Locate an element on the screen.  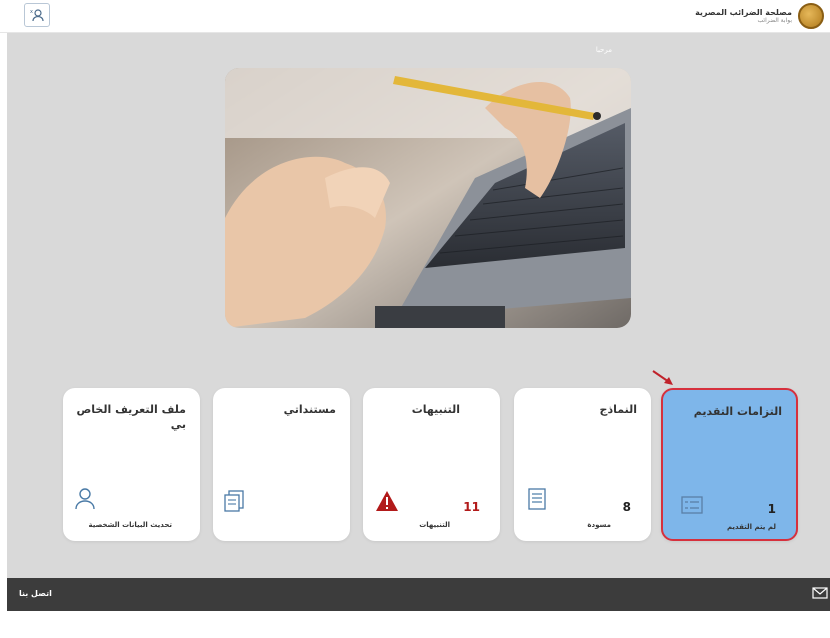
card-title: ملف التعريف الخاص بي is located at coordinates (131, 417).